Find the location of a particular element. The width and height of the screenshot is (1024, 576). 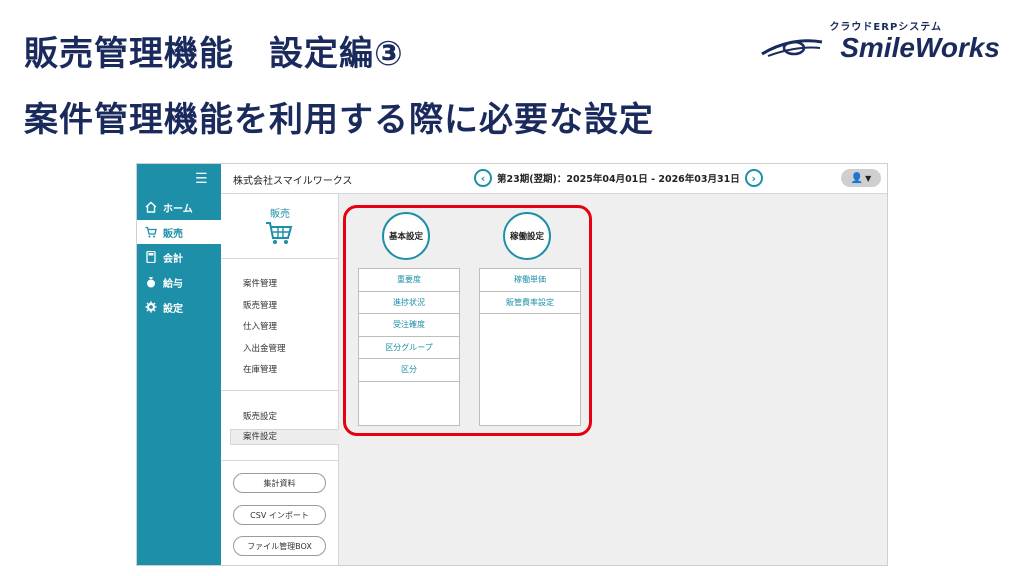

logo-wordmark: SmileWorks is located at coordinates (920, 47).